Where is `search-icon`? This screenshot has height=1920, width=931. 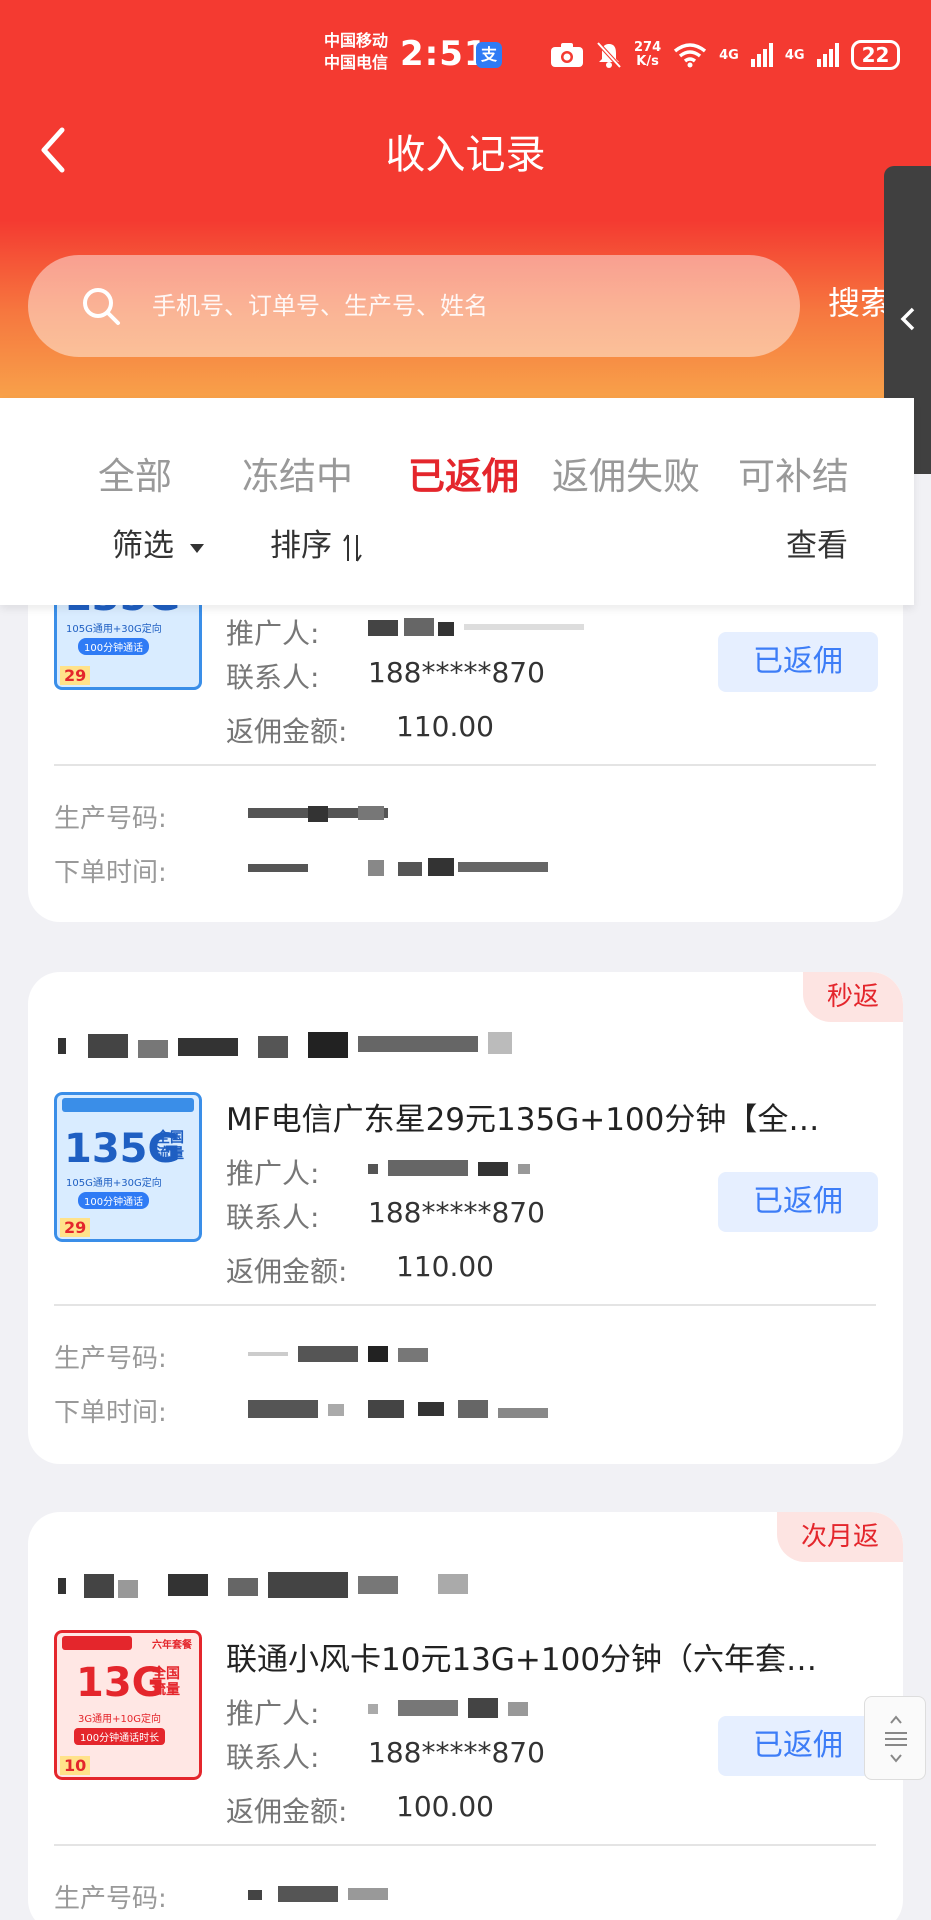 search-icon is located at coordinates (101, 306).